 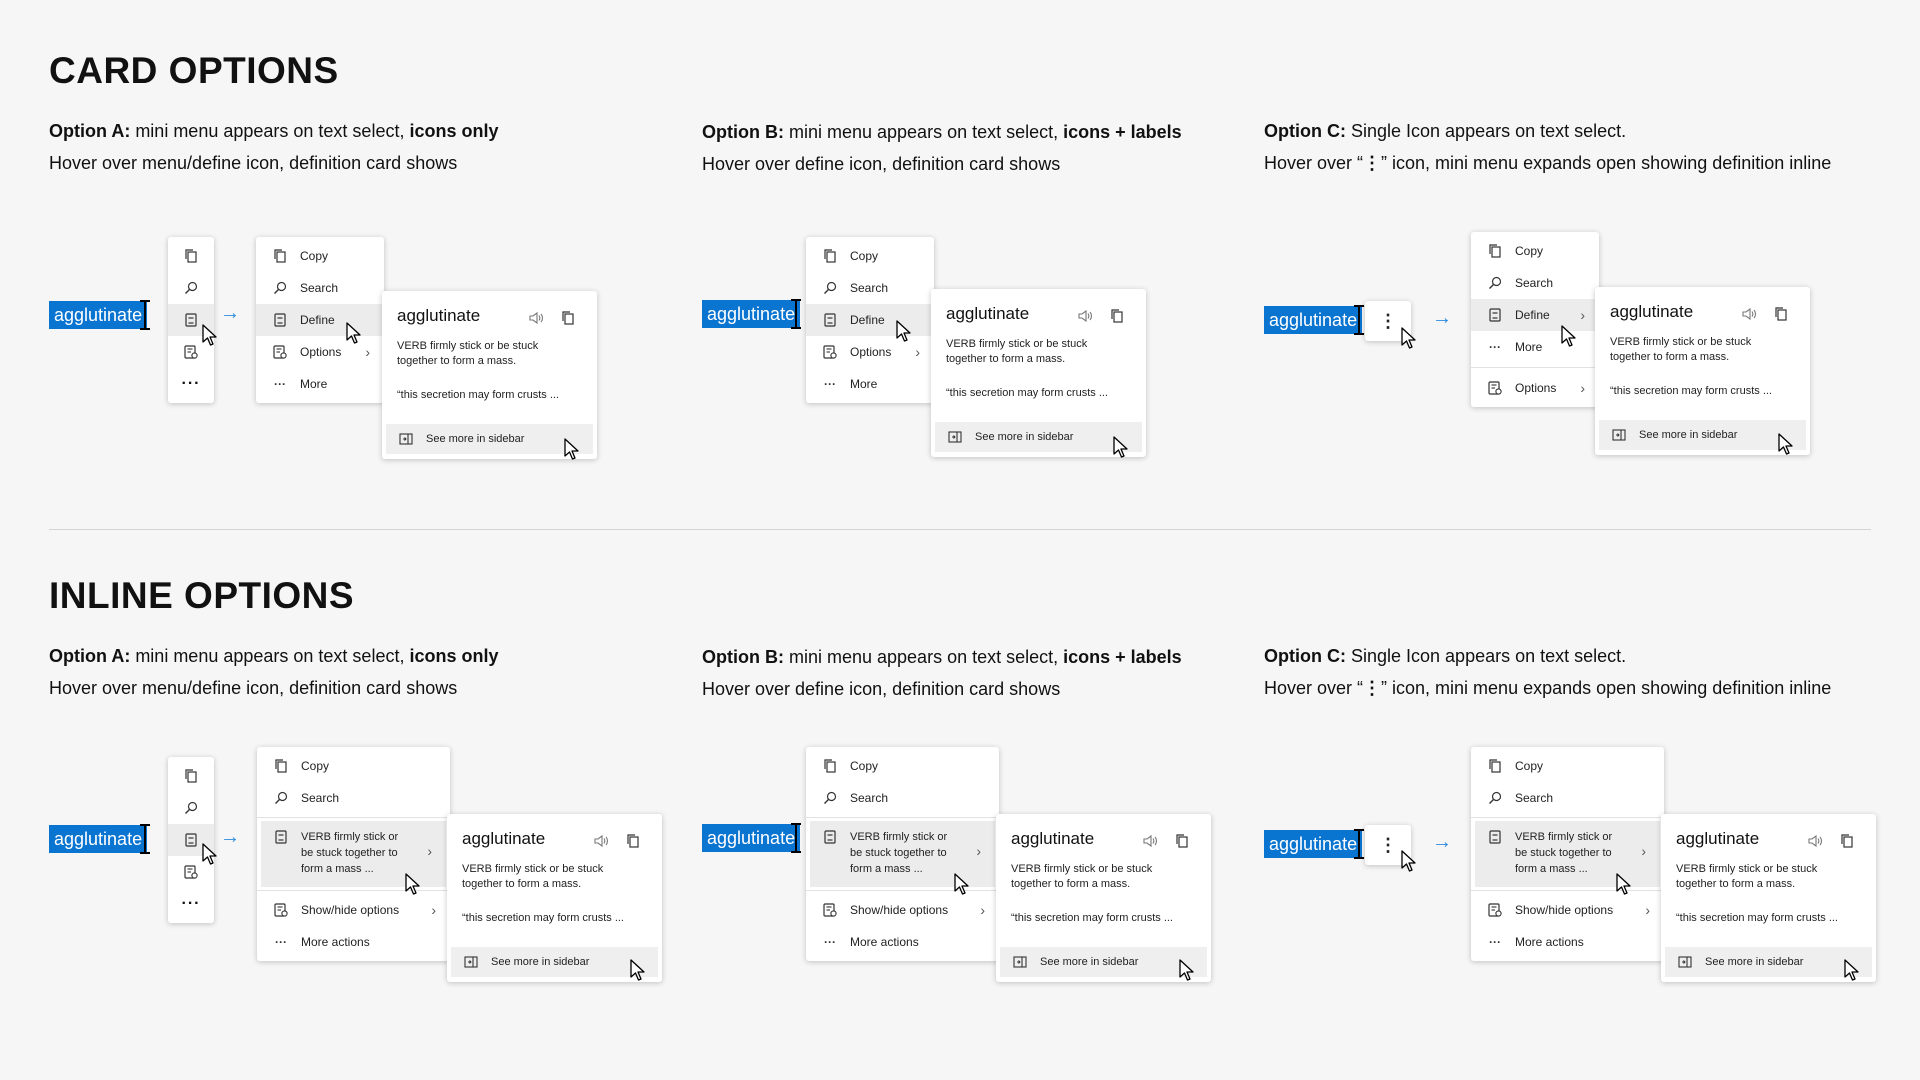 I want to click on text-caret, so click(x=147, y=839).